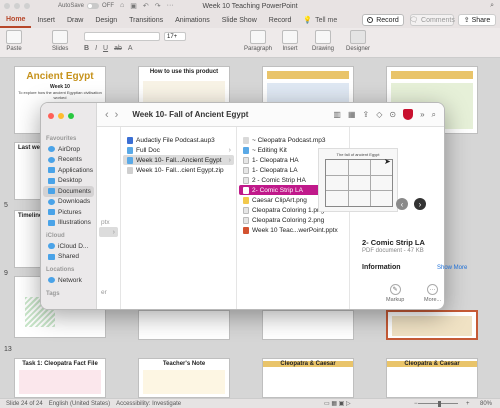 The width and height of the screenshot is (500, 408). Describe the element at coordinates (422, 114) in the screenshot. I see `chevron-double-icon: »` at that location.